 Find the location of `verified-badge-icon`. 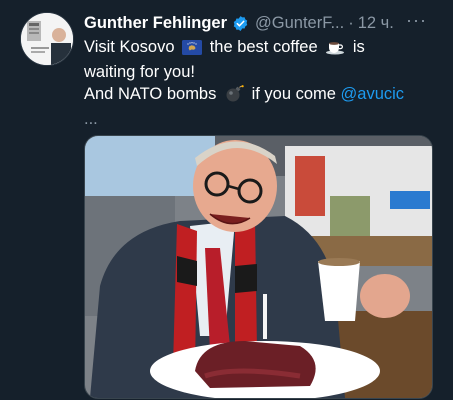

verified-badge-icon is located at coordinates (240, 23).